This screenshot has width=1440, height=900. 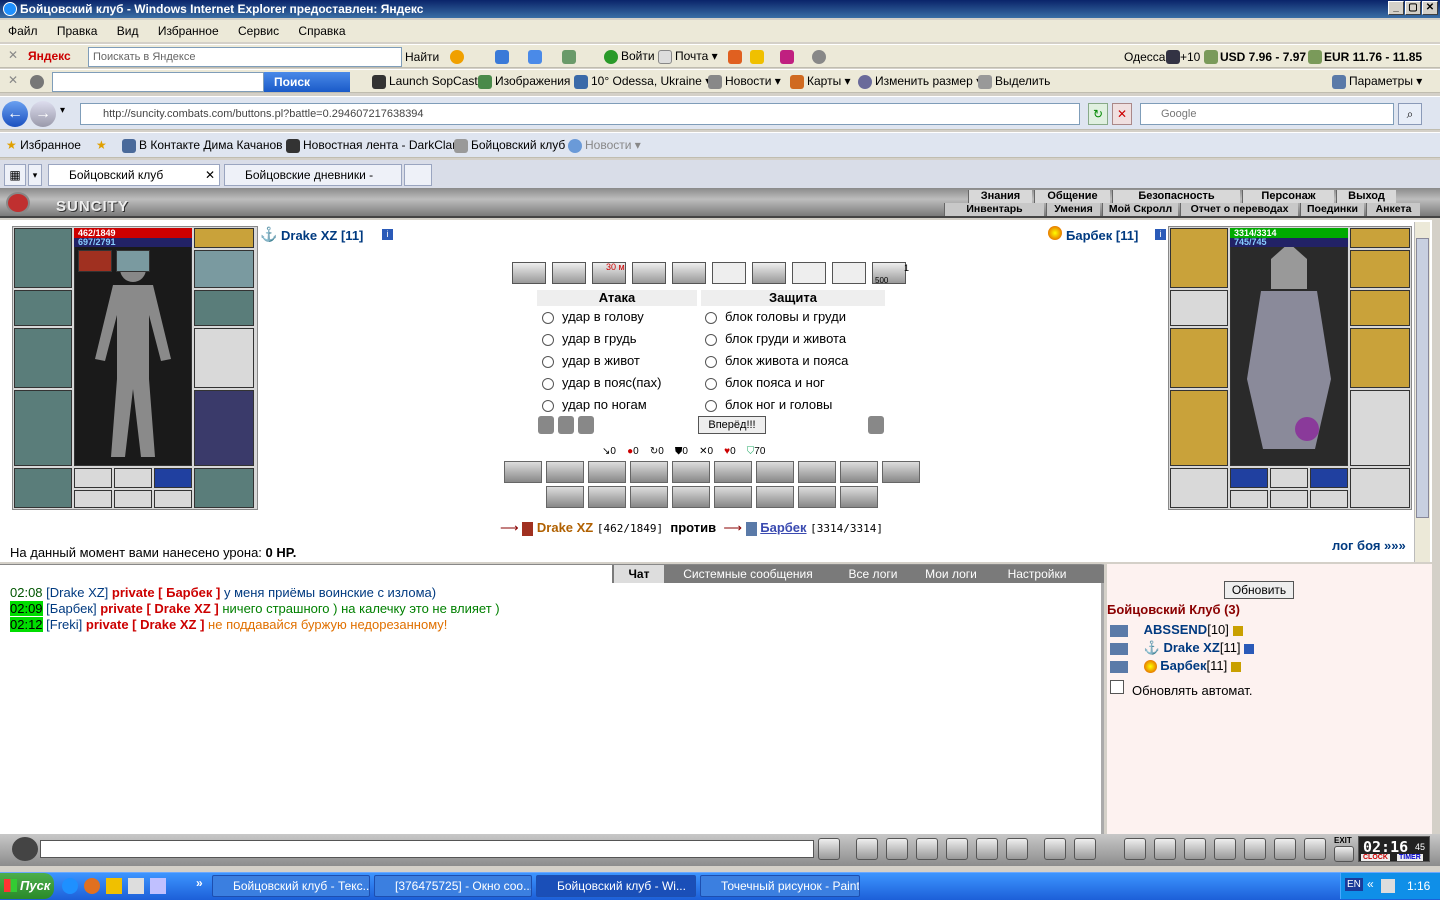 I want to click on player-gloves-slot, so click(x=224, y=308).